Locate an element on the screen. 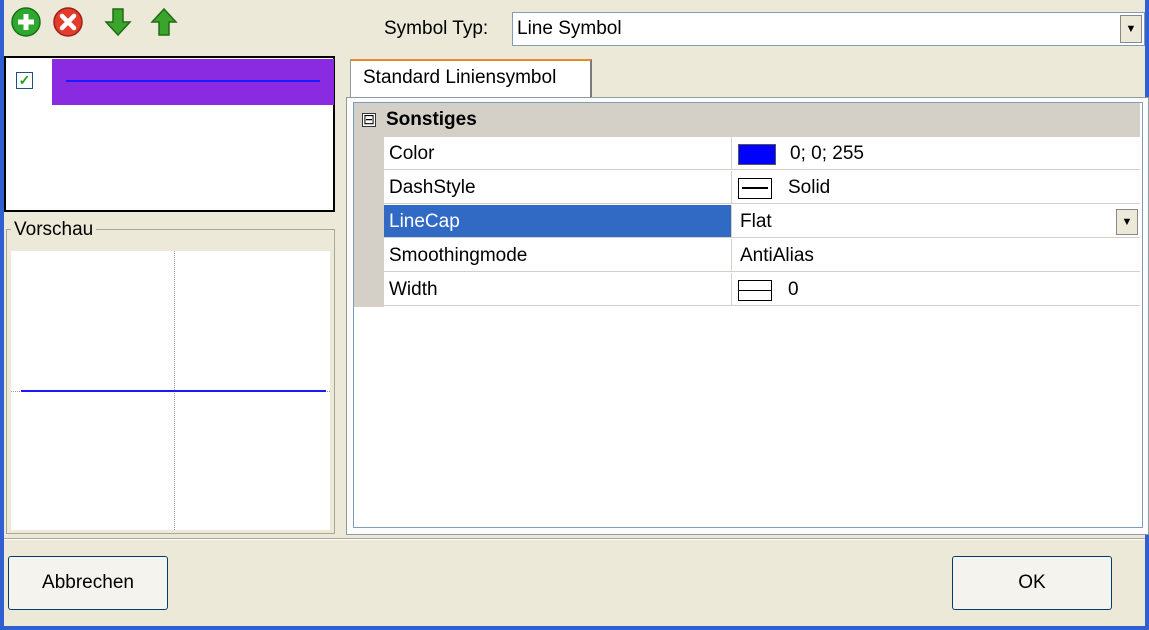 This screenshot has width=1149, height=630. property-category: ⊟ Sonstiges is located at coordinates (747, 120).